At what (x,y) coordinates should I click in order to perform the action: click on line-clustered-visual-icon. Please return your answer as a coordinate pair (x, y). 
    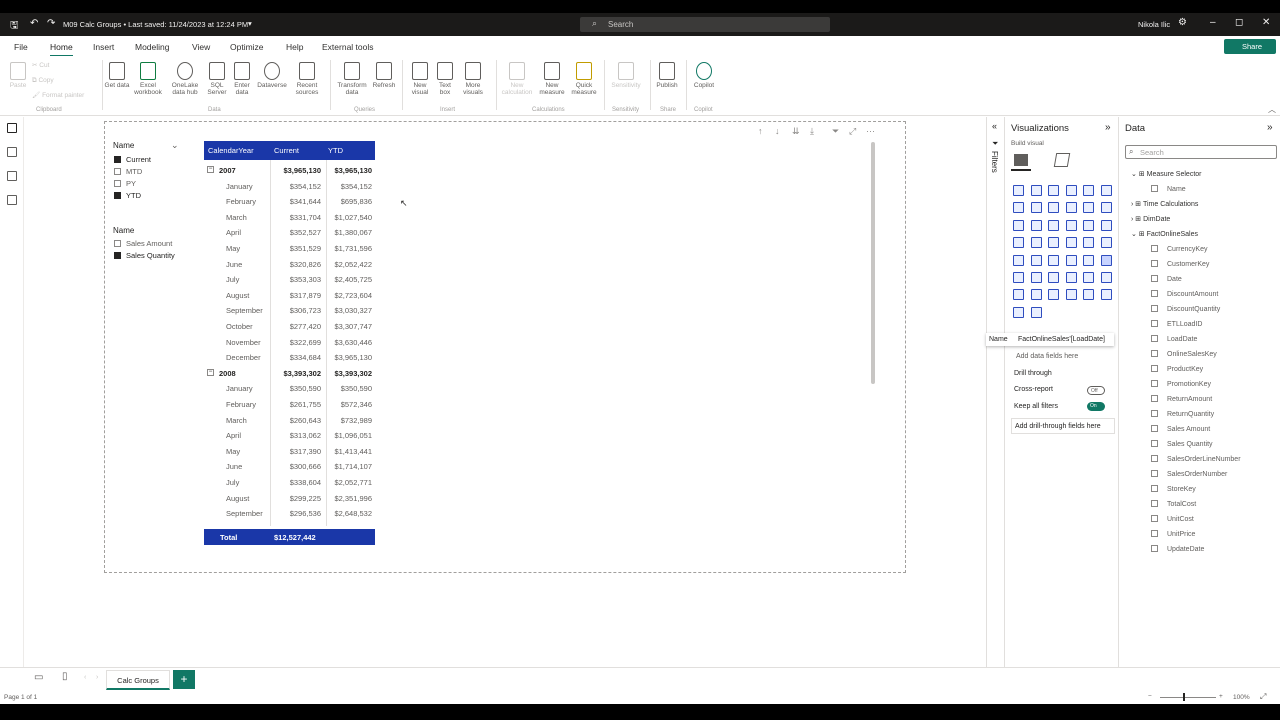
    Looking at the image, I should click on (1088, 208).